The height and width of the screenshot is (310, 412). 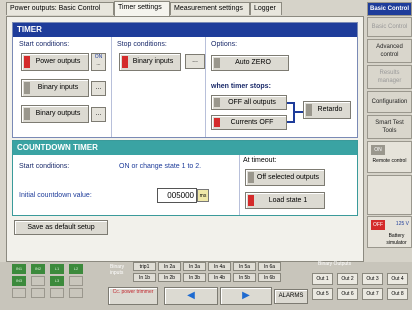 I want to click on off-selected-outputs-button: Off selected outputs, so click(x=285, y=177).